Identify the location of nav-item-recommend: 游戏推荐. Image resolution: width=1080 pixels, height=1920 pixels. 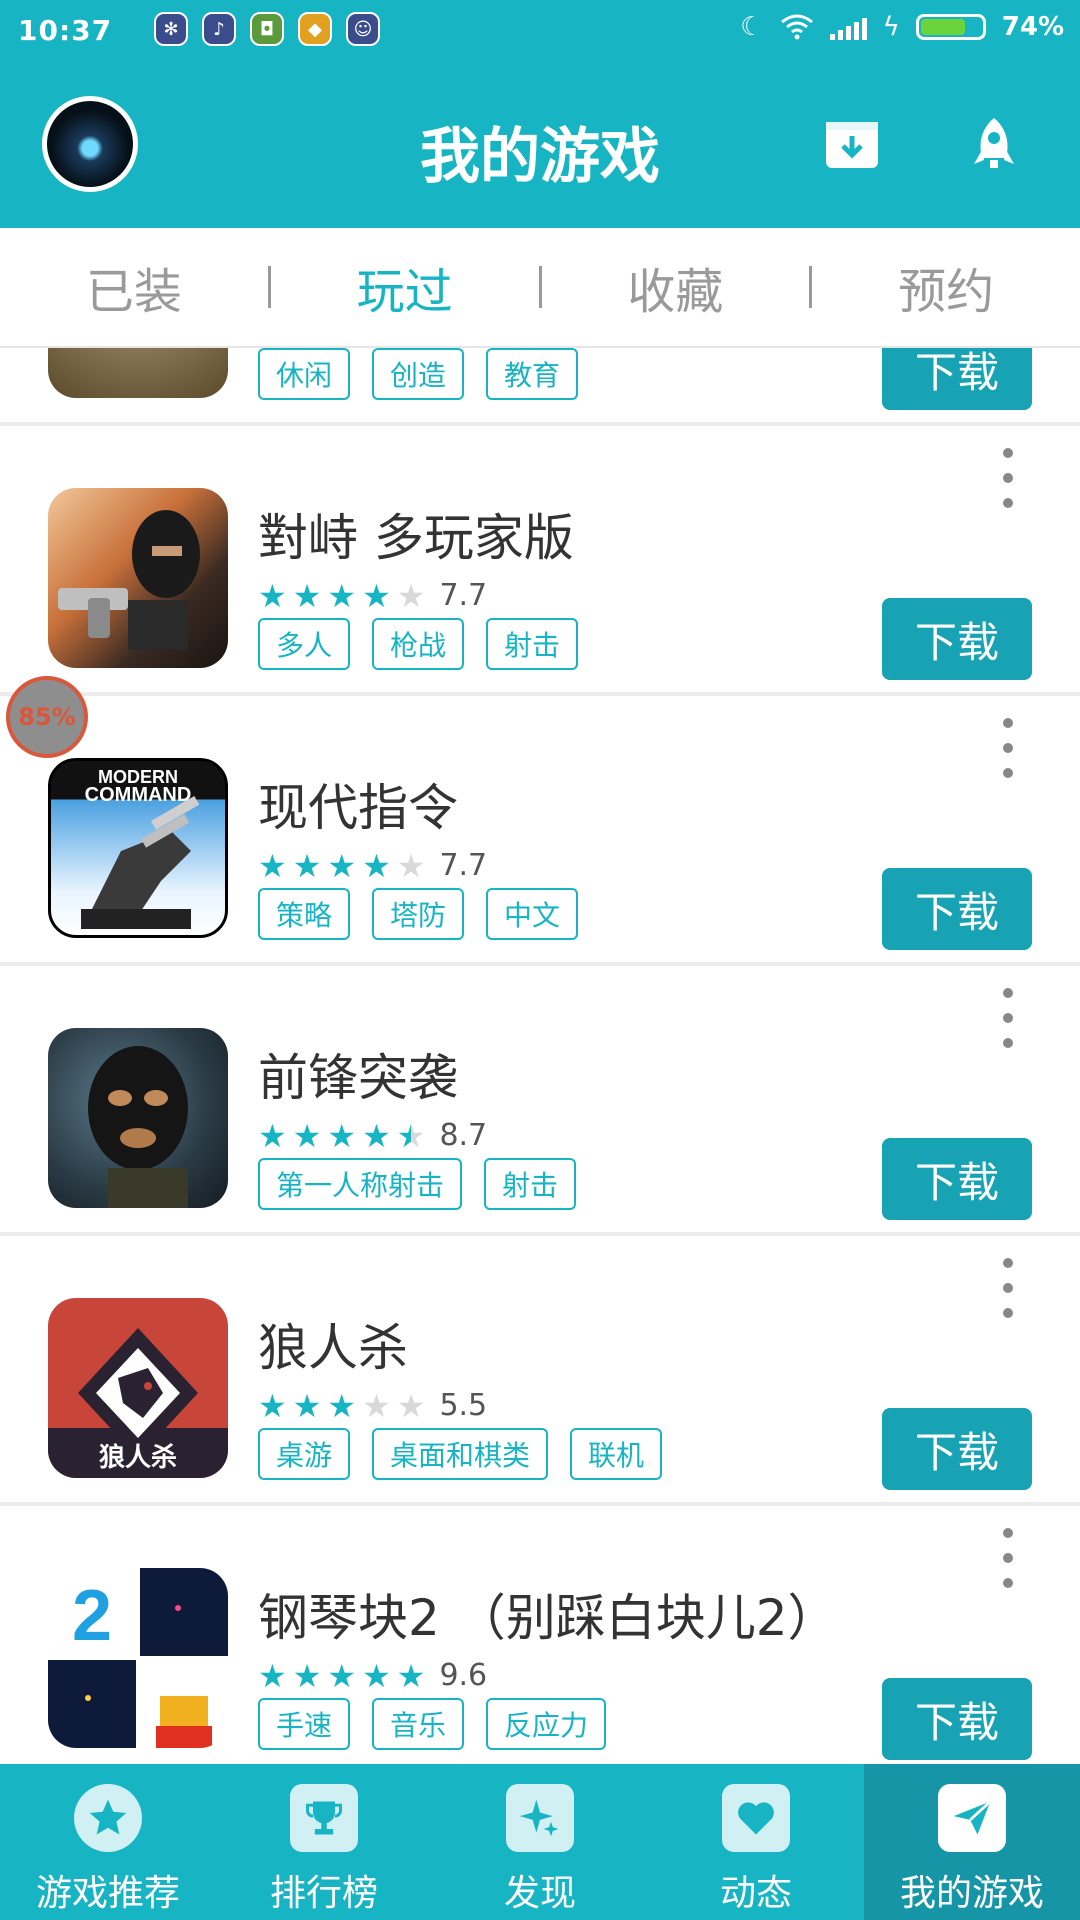
(108, 1842).